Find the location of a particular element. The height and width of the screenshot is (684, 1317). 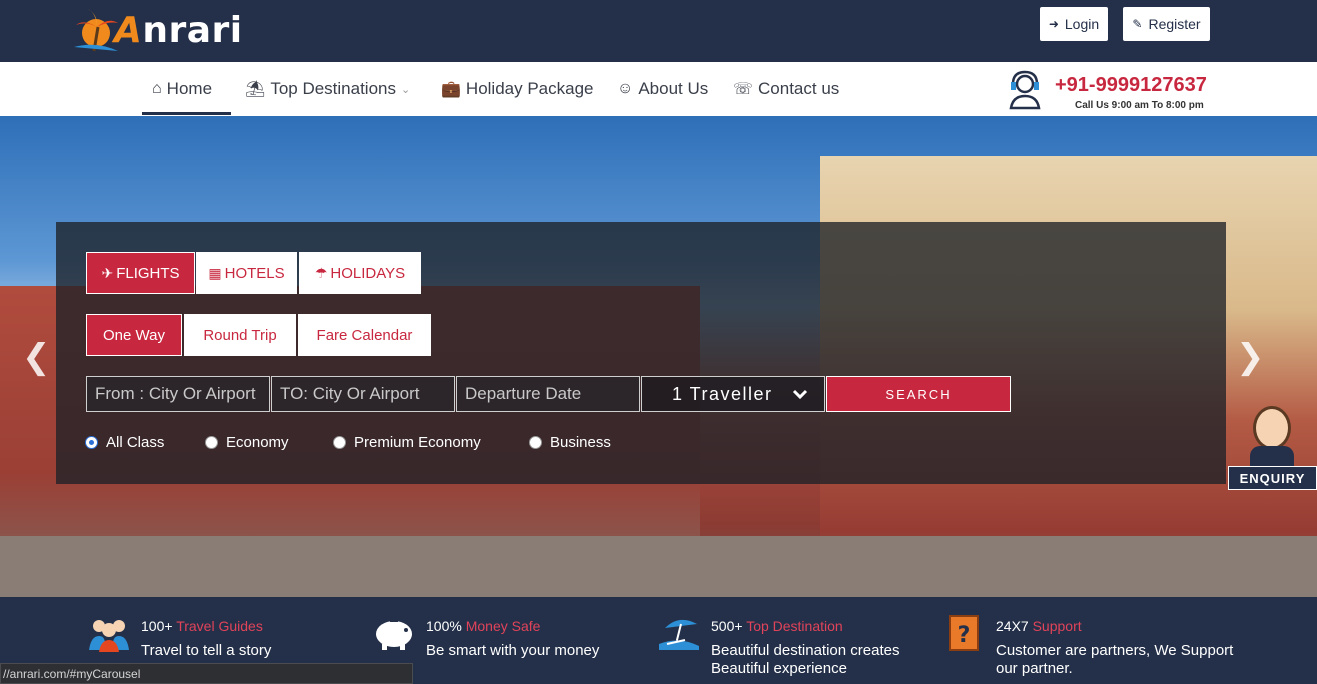

brand-logo: Anrari is located at coordinates (157, 30).